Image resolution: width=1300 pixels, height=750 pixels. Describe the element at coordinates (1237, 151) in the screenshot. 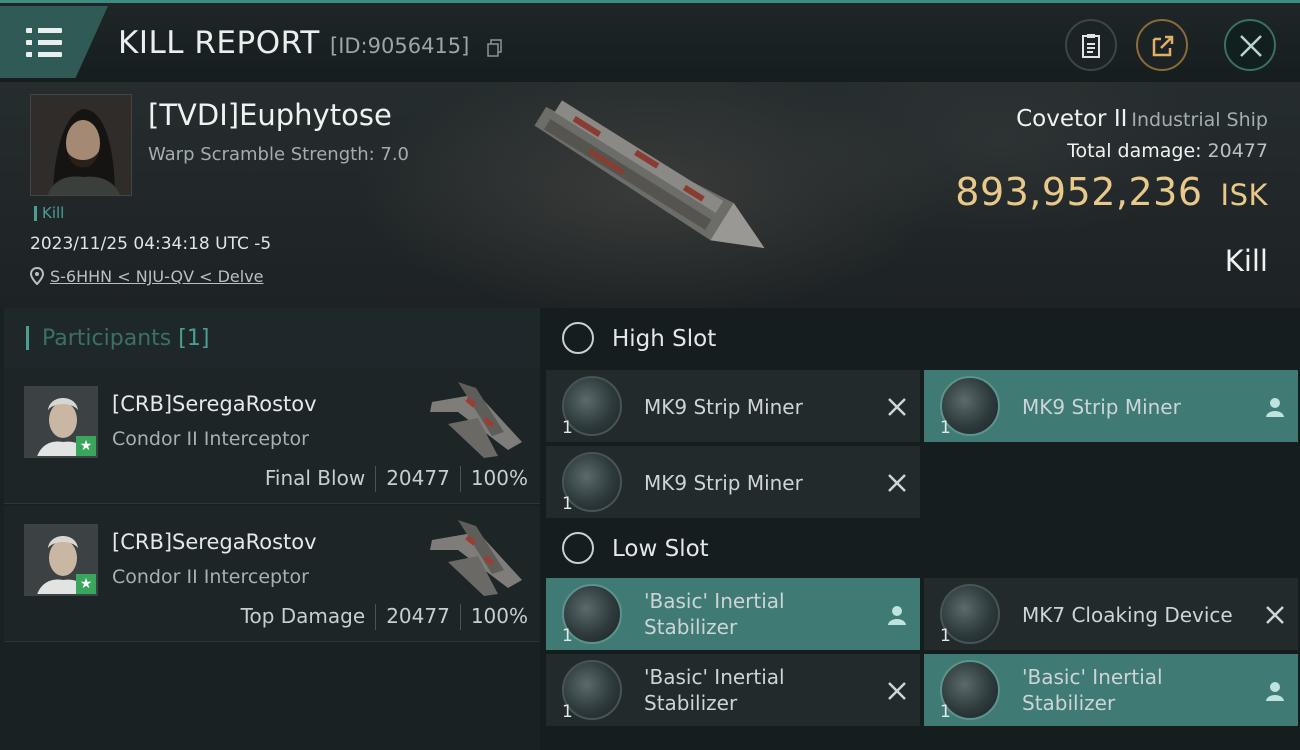

I see `total-damage-value: 20477` at that location.